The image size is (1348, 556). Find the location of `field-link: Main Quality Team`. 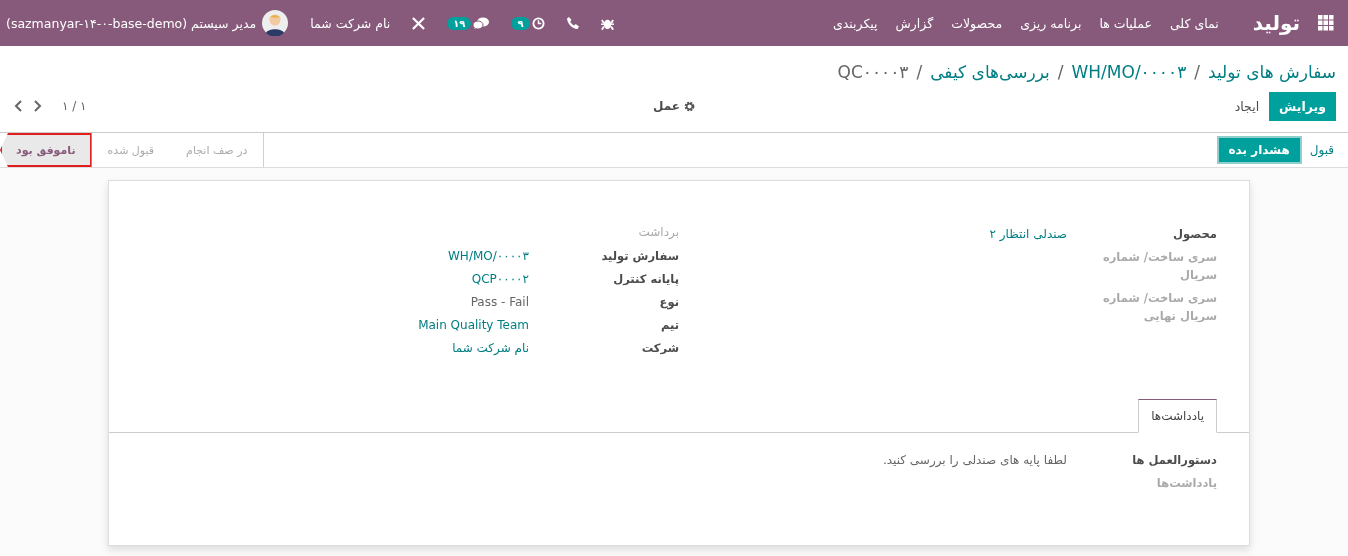

field-link: Main Quality Team is located at coordinates (335, 325).